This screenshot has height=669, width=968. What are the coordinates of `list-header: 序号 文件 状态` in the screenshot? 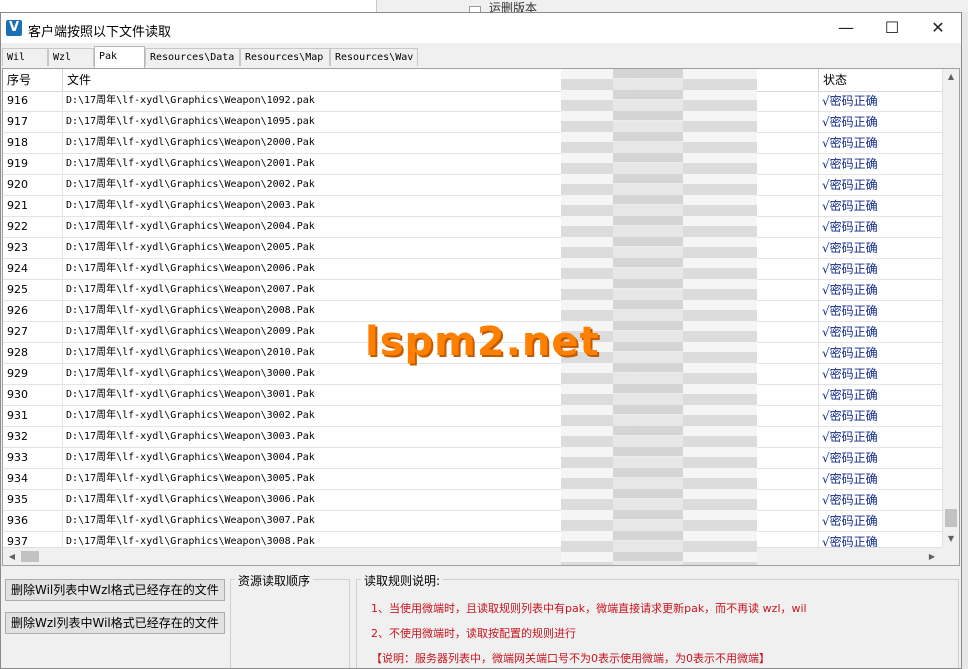 It's located at (472, 80).